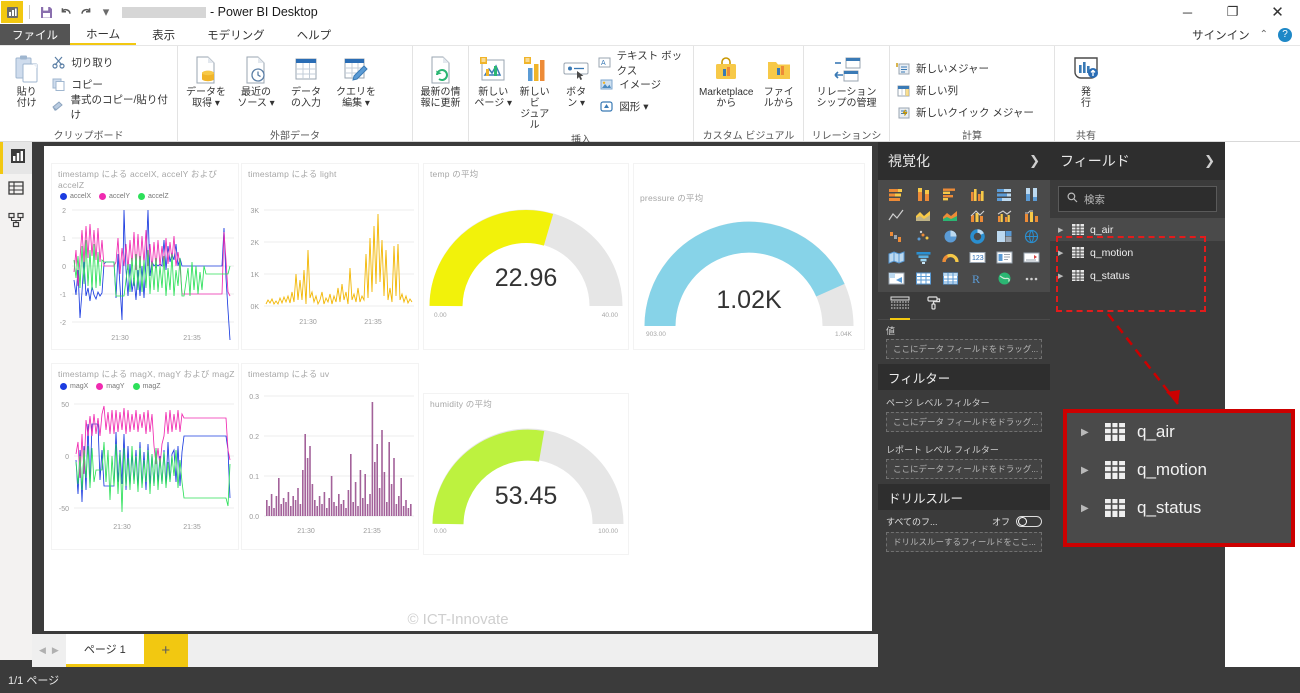  Describe the element at coordinates (1221, 35) in the screenshot. I see `sign-in-button: サインイン` at that location.